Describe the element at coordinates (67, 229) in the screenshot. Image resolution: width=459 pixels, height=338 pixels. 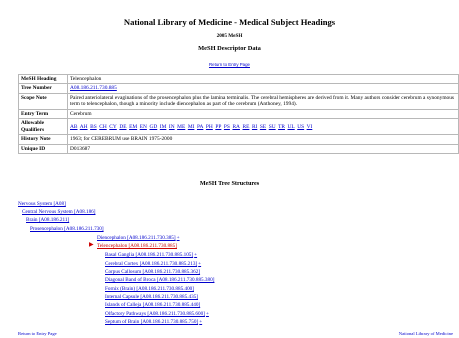
I see `tree-node-prosencephalon: Prosencephalon [A08.186.211.730]` at that location.